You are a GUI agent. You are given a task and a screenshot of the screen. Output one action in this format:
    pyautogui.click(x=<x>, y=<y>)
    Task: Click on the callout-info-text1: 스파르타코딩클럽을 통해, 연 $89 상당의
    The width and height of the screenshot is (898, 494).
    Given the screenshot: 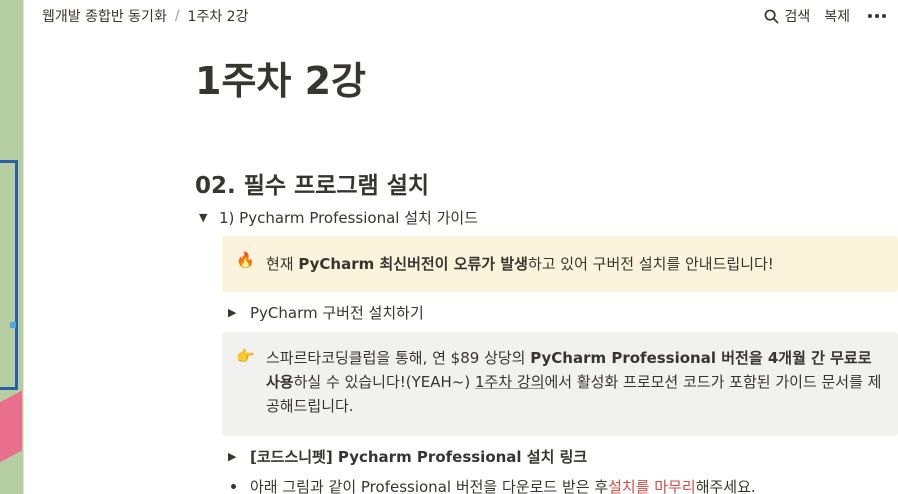 What is the action you would take?
    pyautogui.click(x=398, y=358)
    